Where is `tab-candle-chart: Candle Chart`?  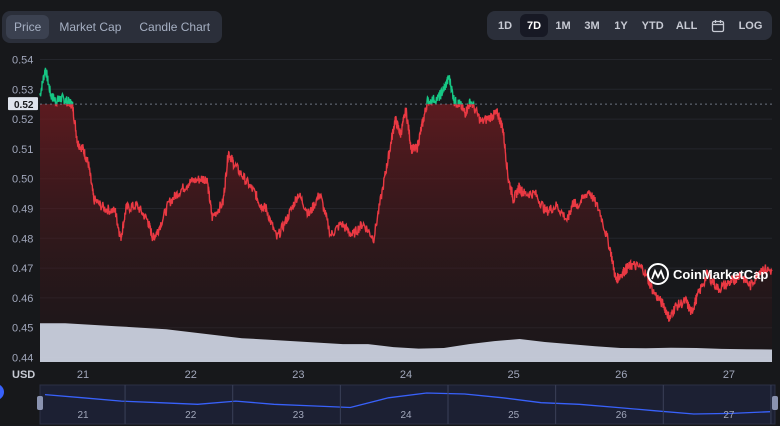 tab-candle-chart: Candle Chart is located at coordinates (174, 27).